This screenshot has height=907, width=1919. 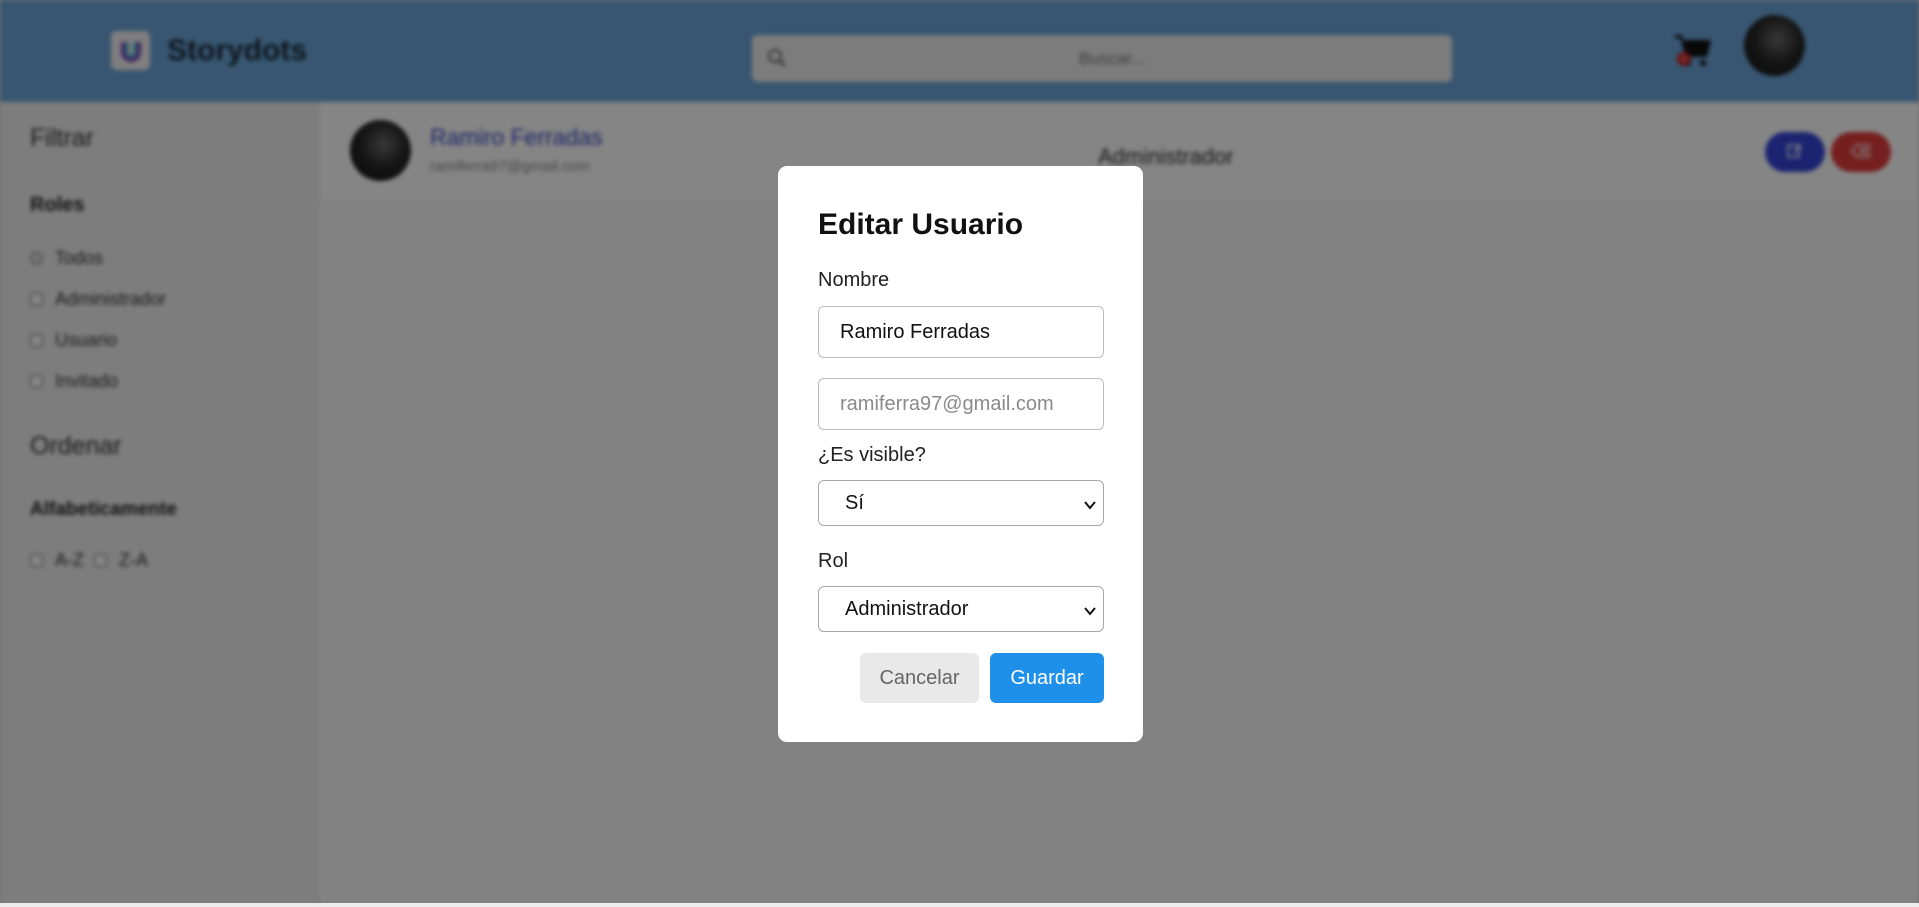 What do you see at coordinates (961, 503) in the screenshot?
I see `visible-select: Sí` at bounding box center [961, 503].